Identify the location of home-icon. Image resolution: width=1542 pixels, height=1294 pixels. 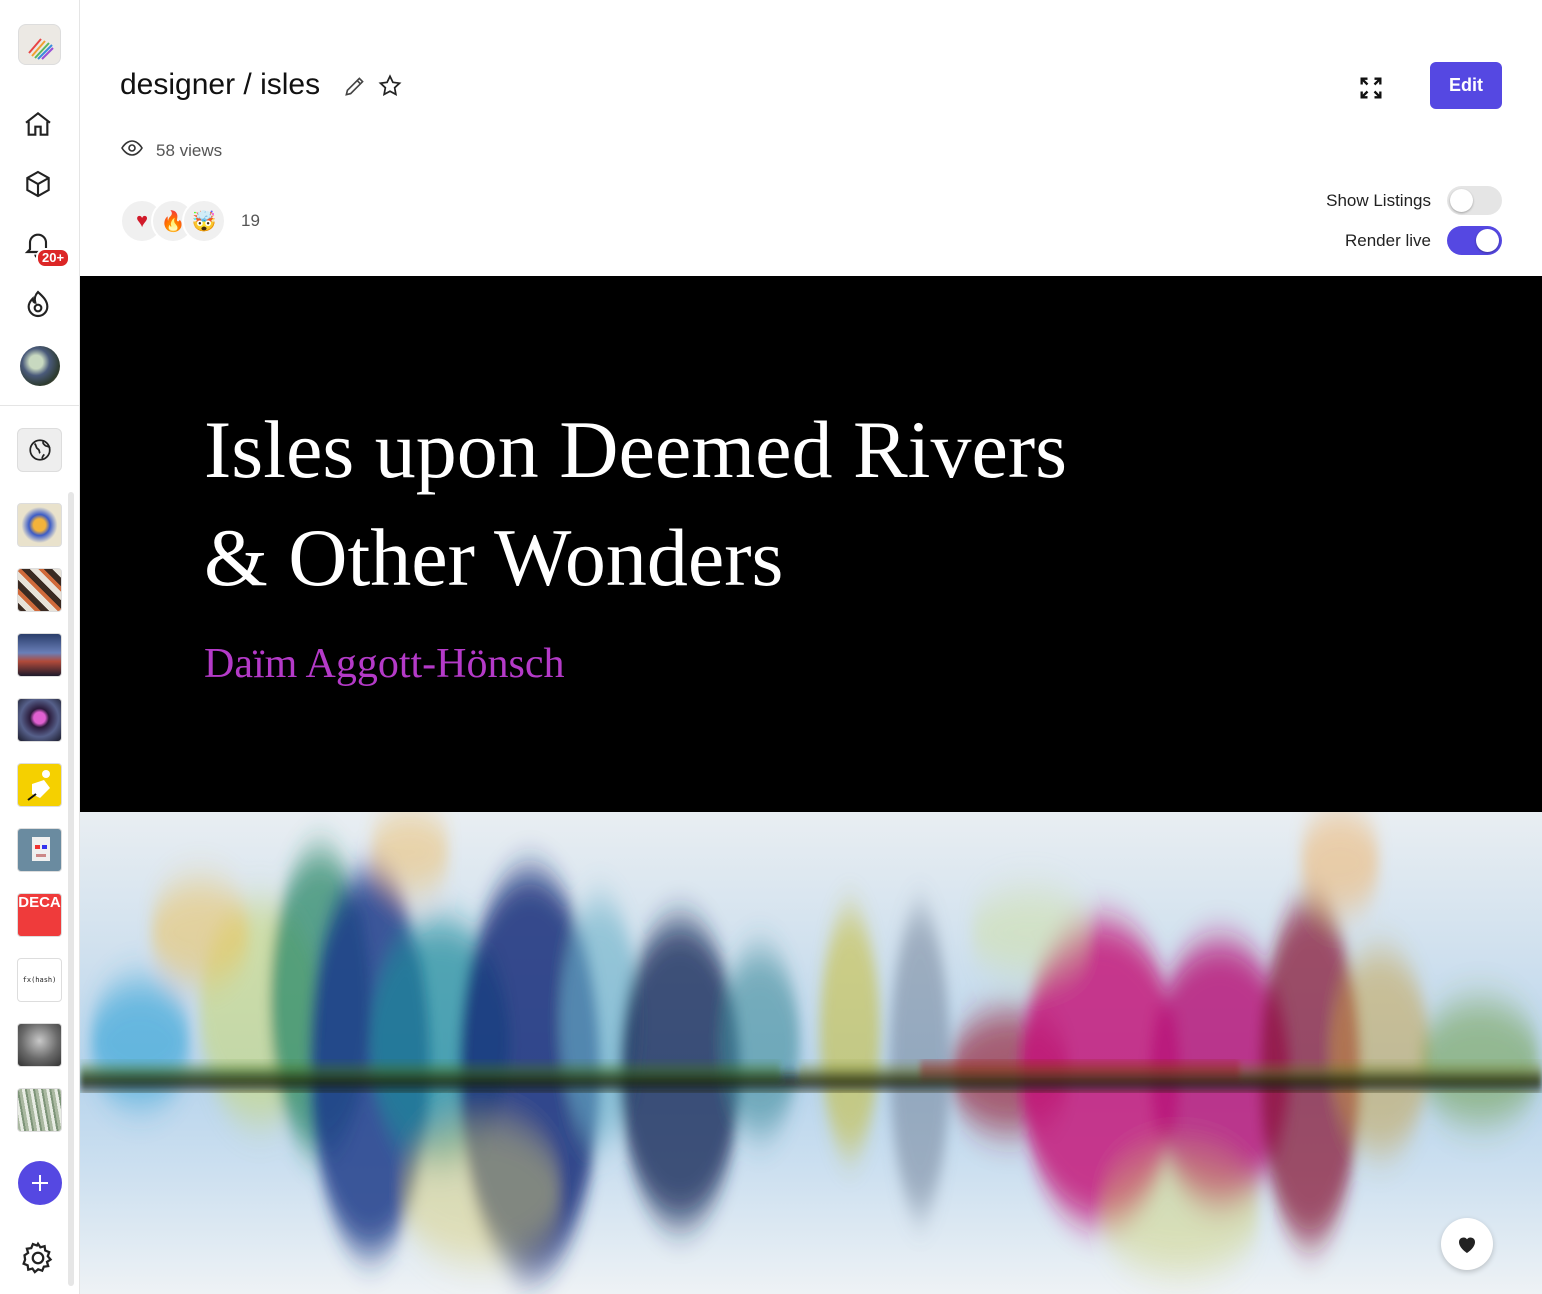
(38, 124).